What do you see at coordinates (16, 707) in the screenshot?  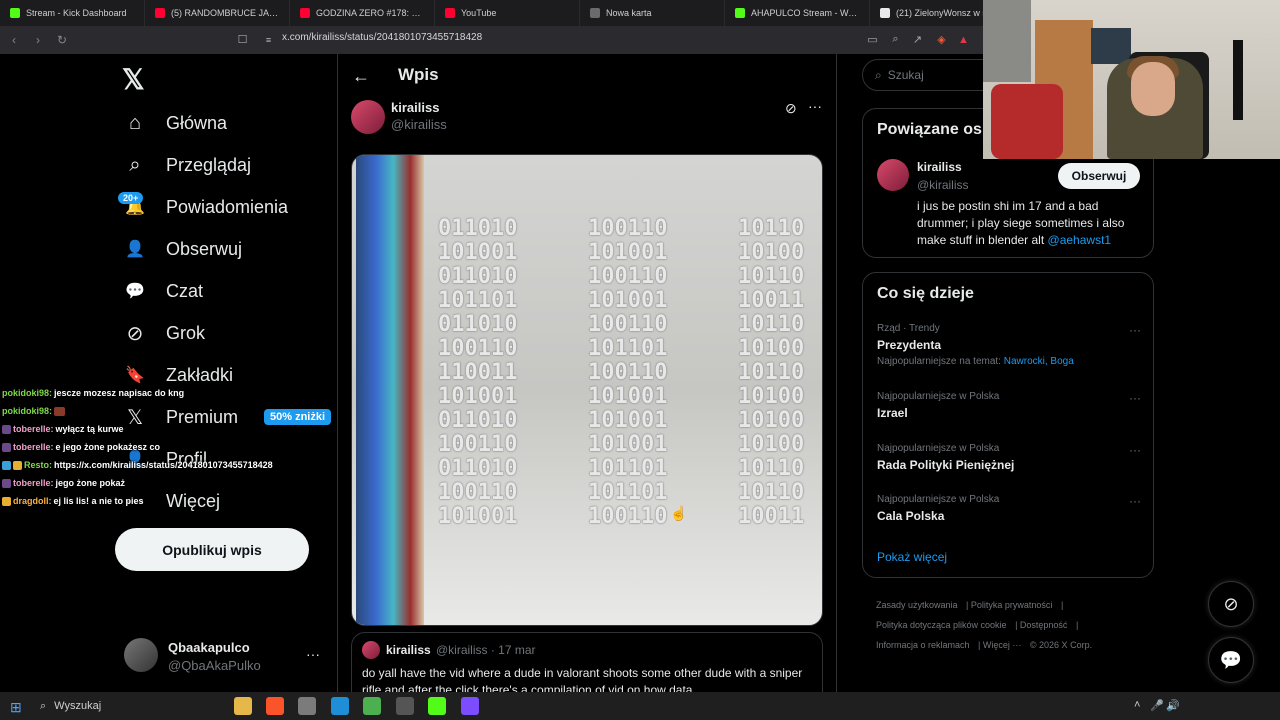 I see `windows-start-icon: ⊞` at bounding box center [16, 707].